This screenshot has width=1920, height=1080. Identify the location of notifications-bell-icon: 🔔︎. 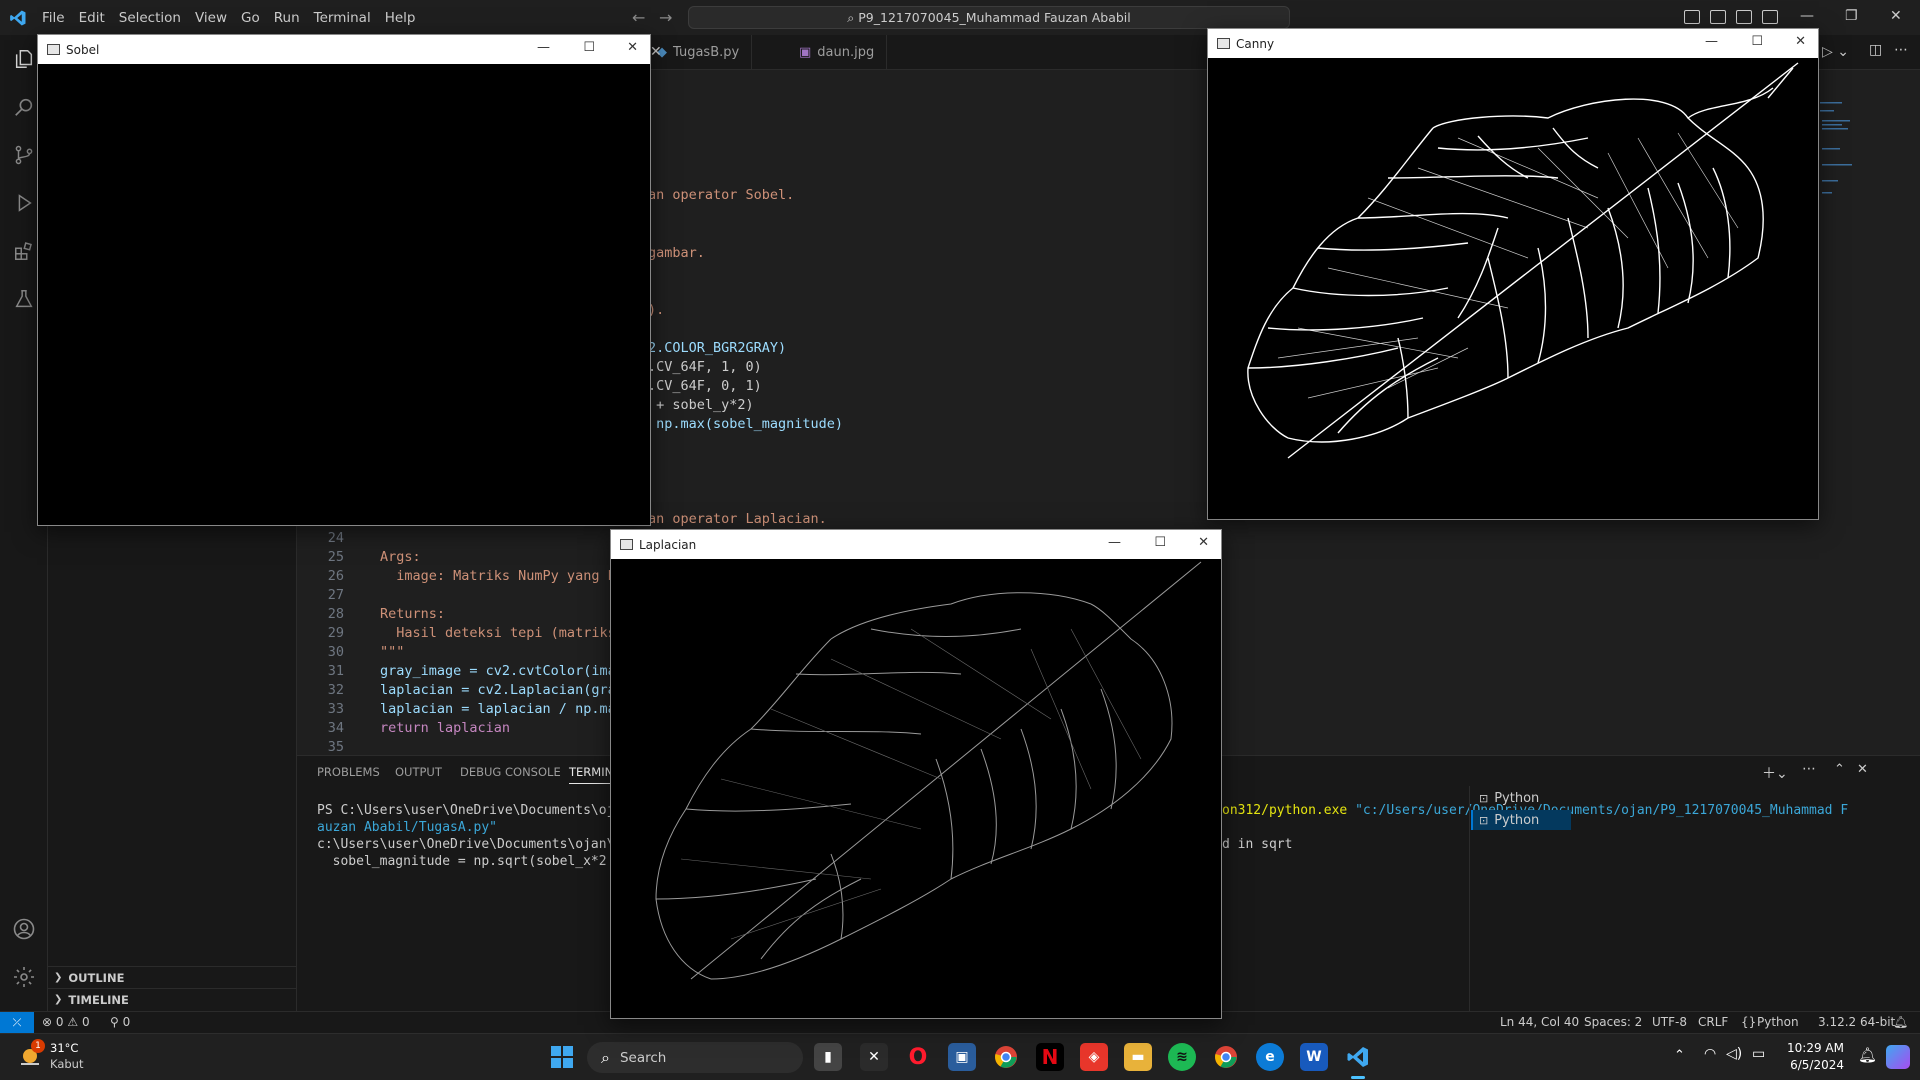
(1900, 1022).